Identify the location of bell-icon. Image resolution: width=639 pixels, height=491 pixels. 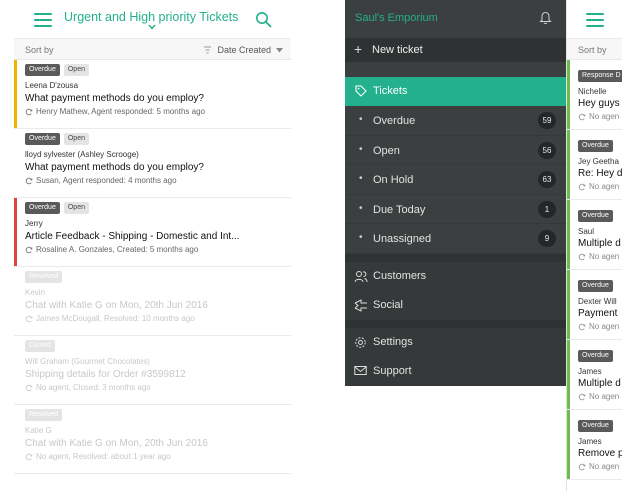
(545, 18).